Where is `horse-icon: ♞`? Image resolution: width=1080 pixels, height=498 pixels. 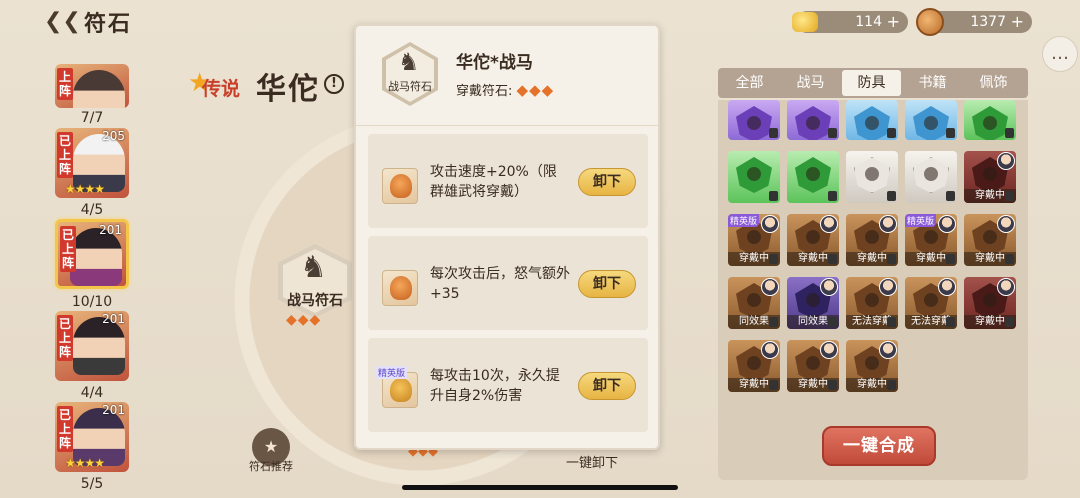
horse-icon: ♞ is located at coordinates (409, 62).